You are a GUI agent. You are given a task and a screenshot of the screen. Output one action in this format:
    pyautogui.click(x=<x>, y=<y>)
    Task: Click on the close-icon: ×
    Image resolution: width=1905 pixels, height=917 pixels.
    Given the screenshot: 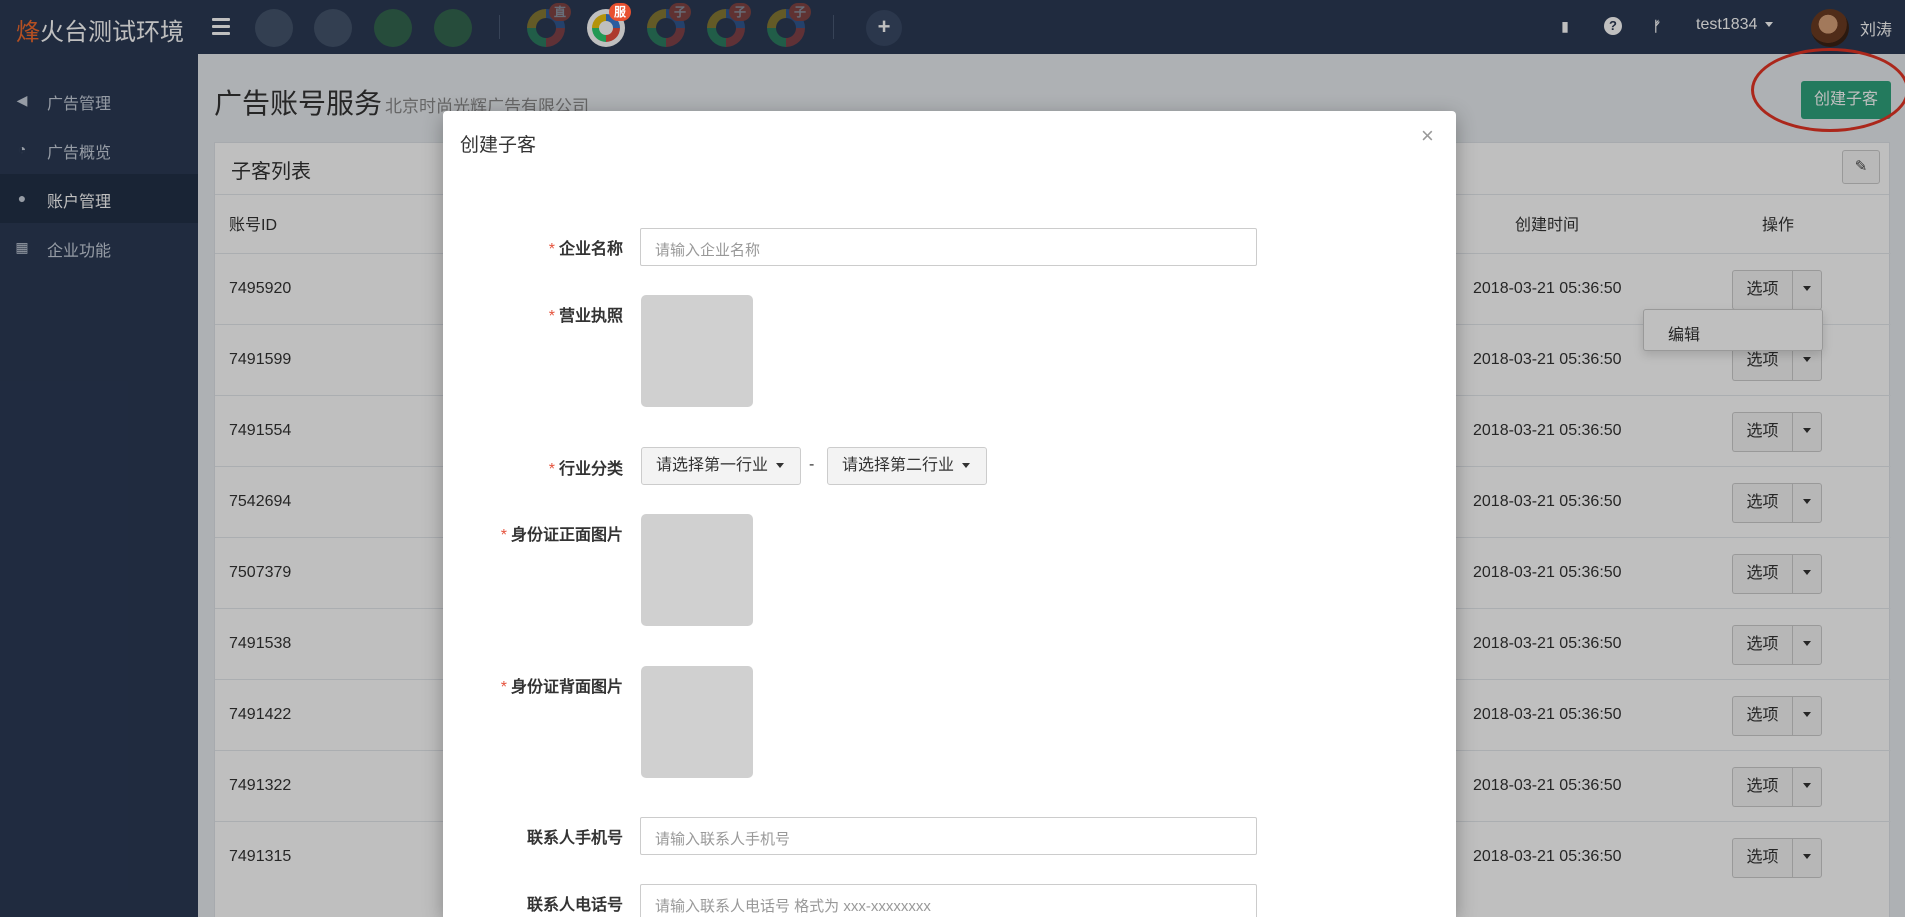 What is the action you would take?
    pyautogui.click(x=1427, y=136)
    